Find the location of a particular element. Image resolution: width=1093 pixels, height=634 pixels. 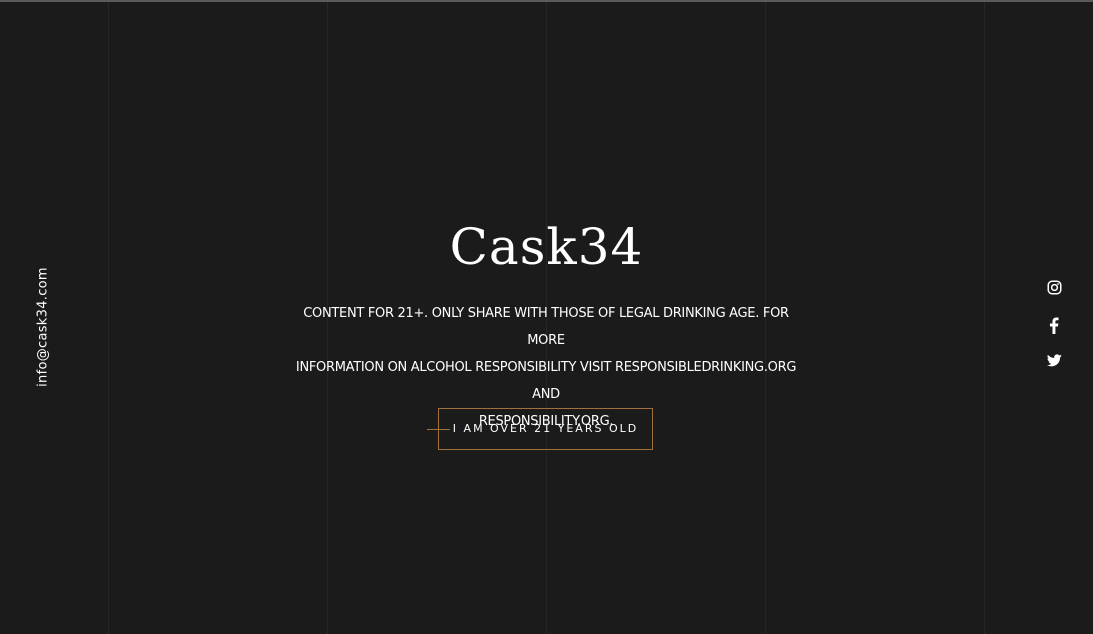

button-accent-line is located at coordinates (438, 429).